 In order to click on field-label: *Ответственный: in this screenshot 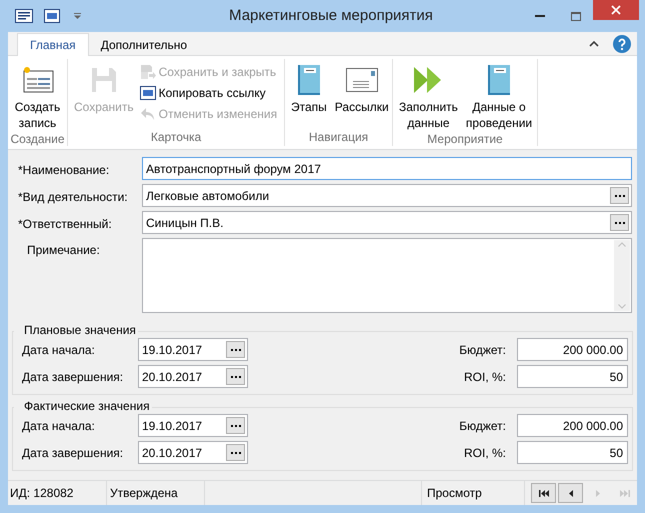, I will do `click(65, 224)`.